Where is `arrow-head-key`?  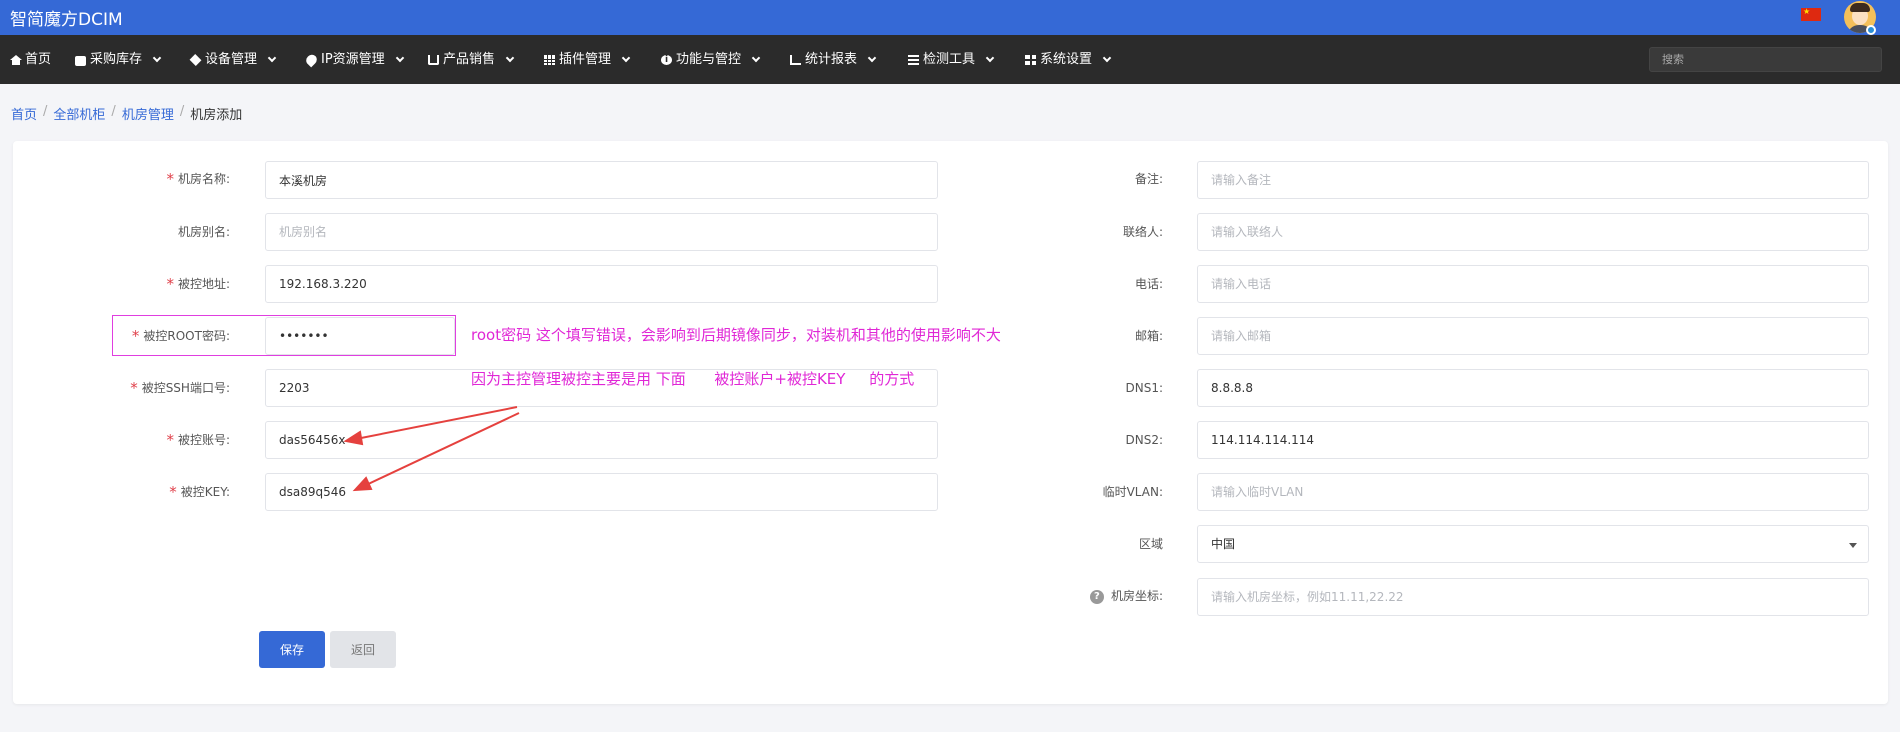 arrow-head-key is located at coordinates (362, 484).